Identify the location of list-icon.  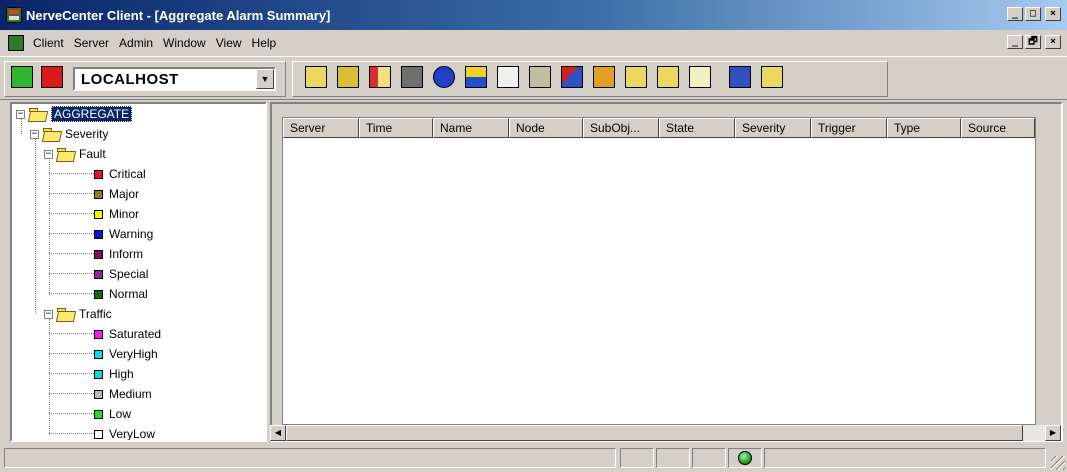
(700, 77).